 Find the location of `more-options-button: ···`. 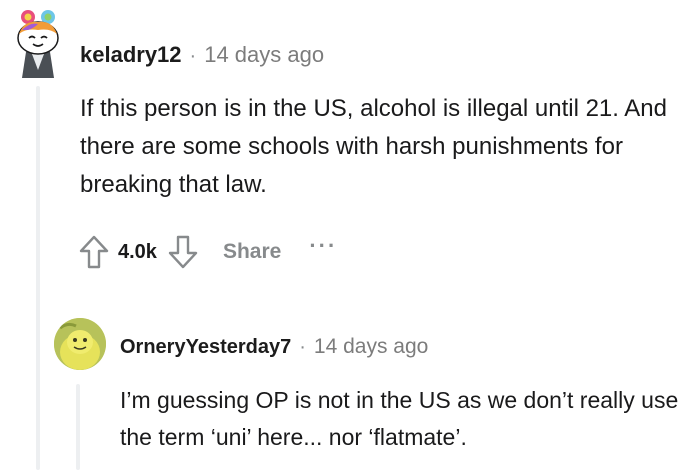

more-options-button: ··· is located at coordinates (323, 246).